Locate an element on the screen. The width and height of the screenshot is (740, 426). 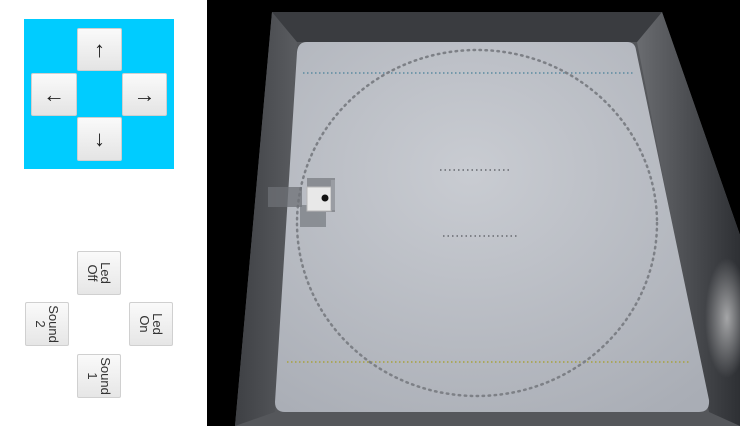
right-arrow-button: → is located at coordinates (144, 94).